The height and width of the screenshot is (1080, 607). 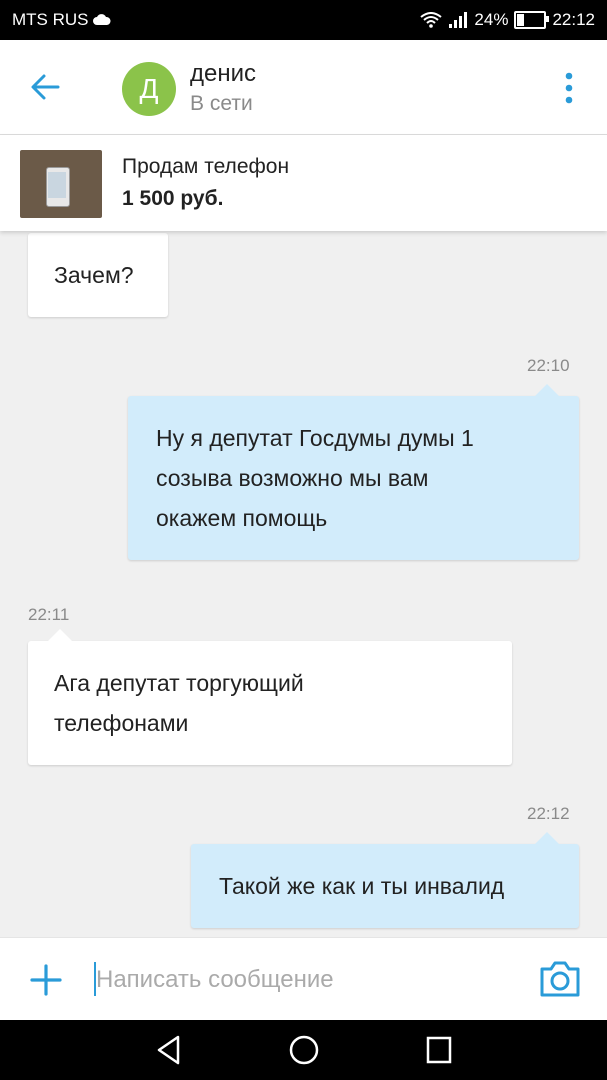 What do you see at coordinates (149, 89) in the screenshot?
I see `avatar: Д` at bounding box center [149, 89].